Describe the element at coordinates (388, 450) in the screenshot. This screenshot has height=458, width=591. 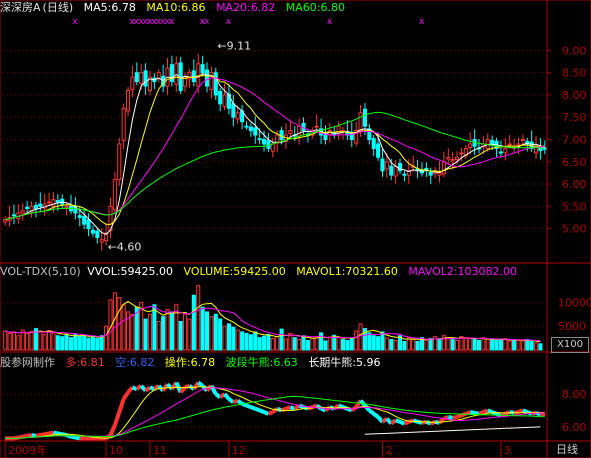
I see `x-tick-label: 2` at that location.